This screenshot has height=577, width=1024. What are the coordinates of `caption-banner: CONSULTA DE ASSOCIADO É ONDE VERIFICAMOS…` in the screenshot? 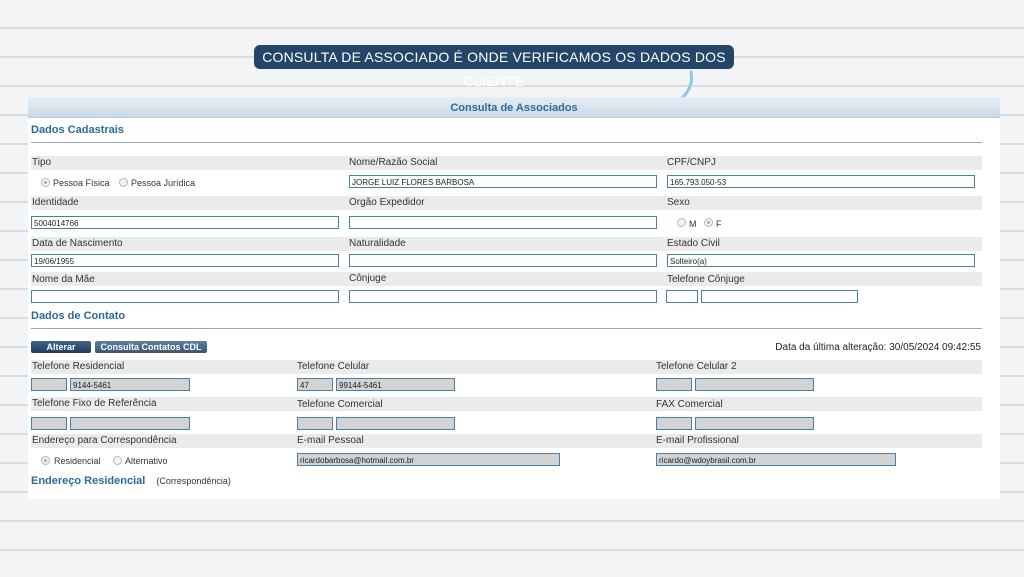 It's located at (494, 67).